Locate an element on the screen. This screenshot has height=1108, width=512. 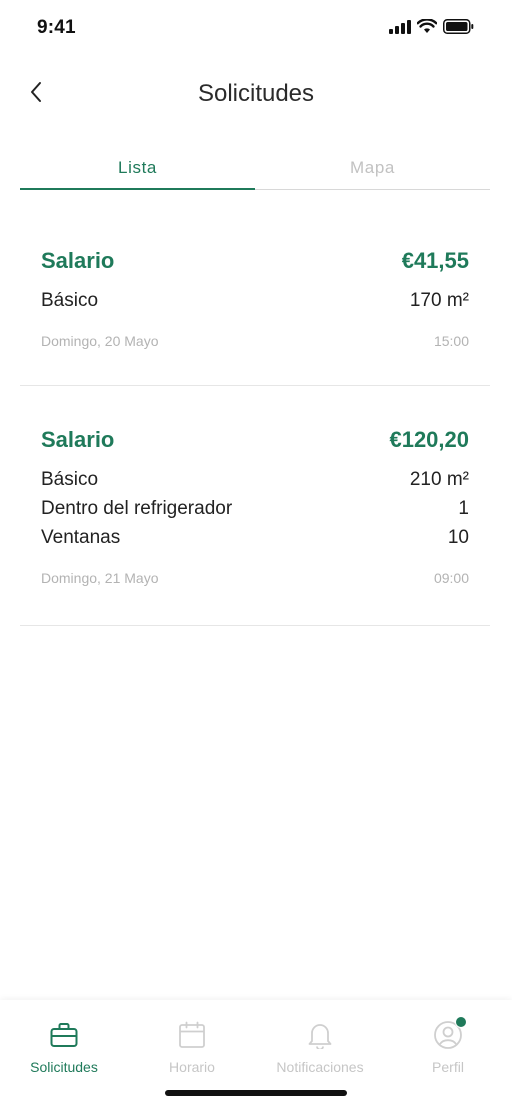
cellular-signal-icon is located at coordinates (400, 29).